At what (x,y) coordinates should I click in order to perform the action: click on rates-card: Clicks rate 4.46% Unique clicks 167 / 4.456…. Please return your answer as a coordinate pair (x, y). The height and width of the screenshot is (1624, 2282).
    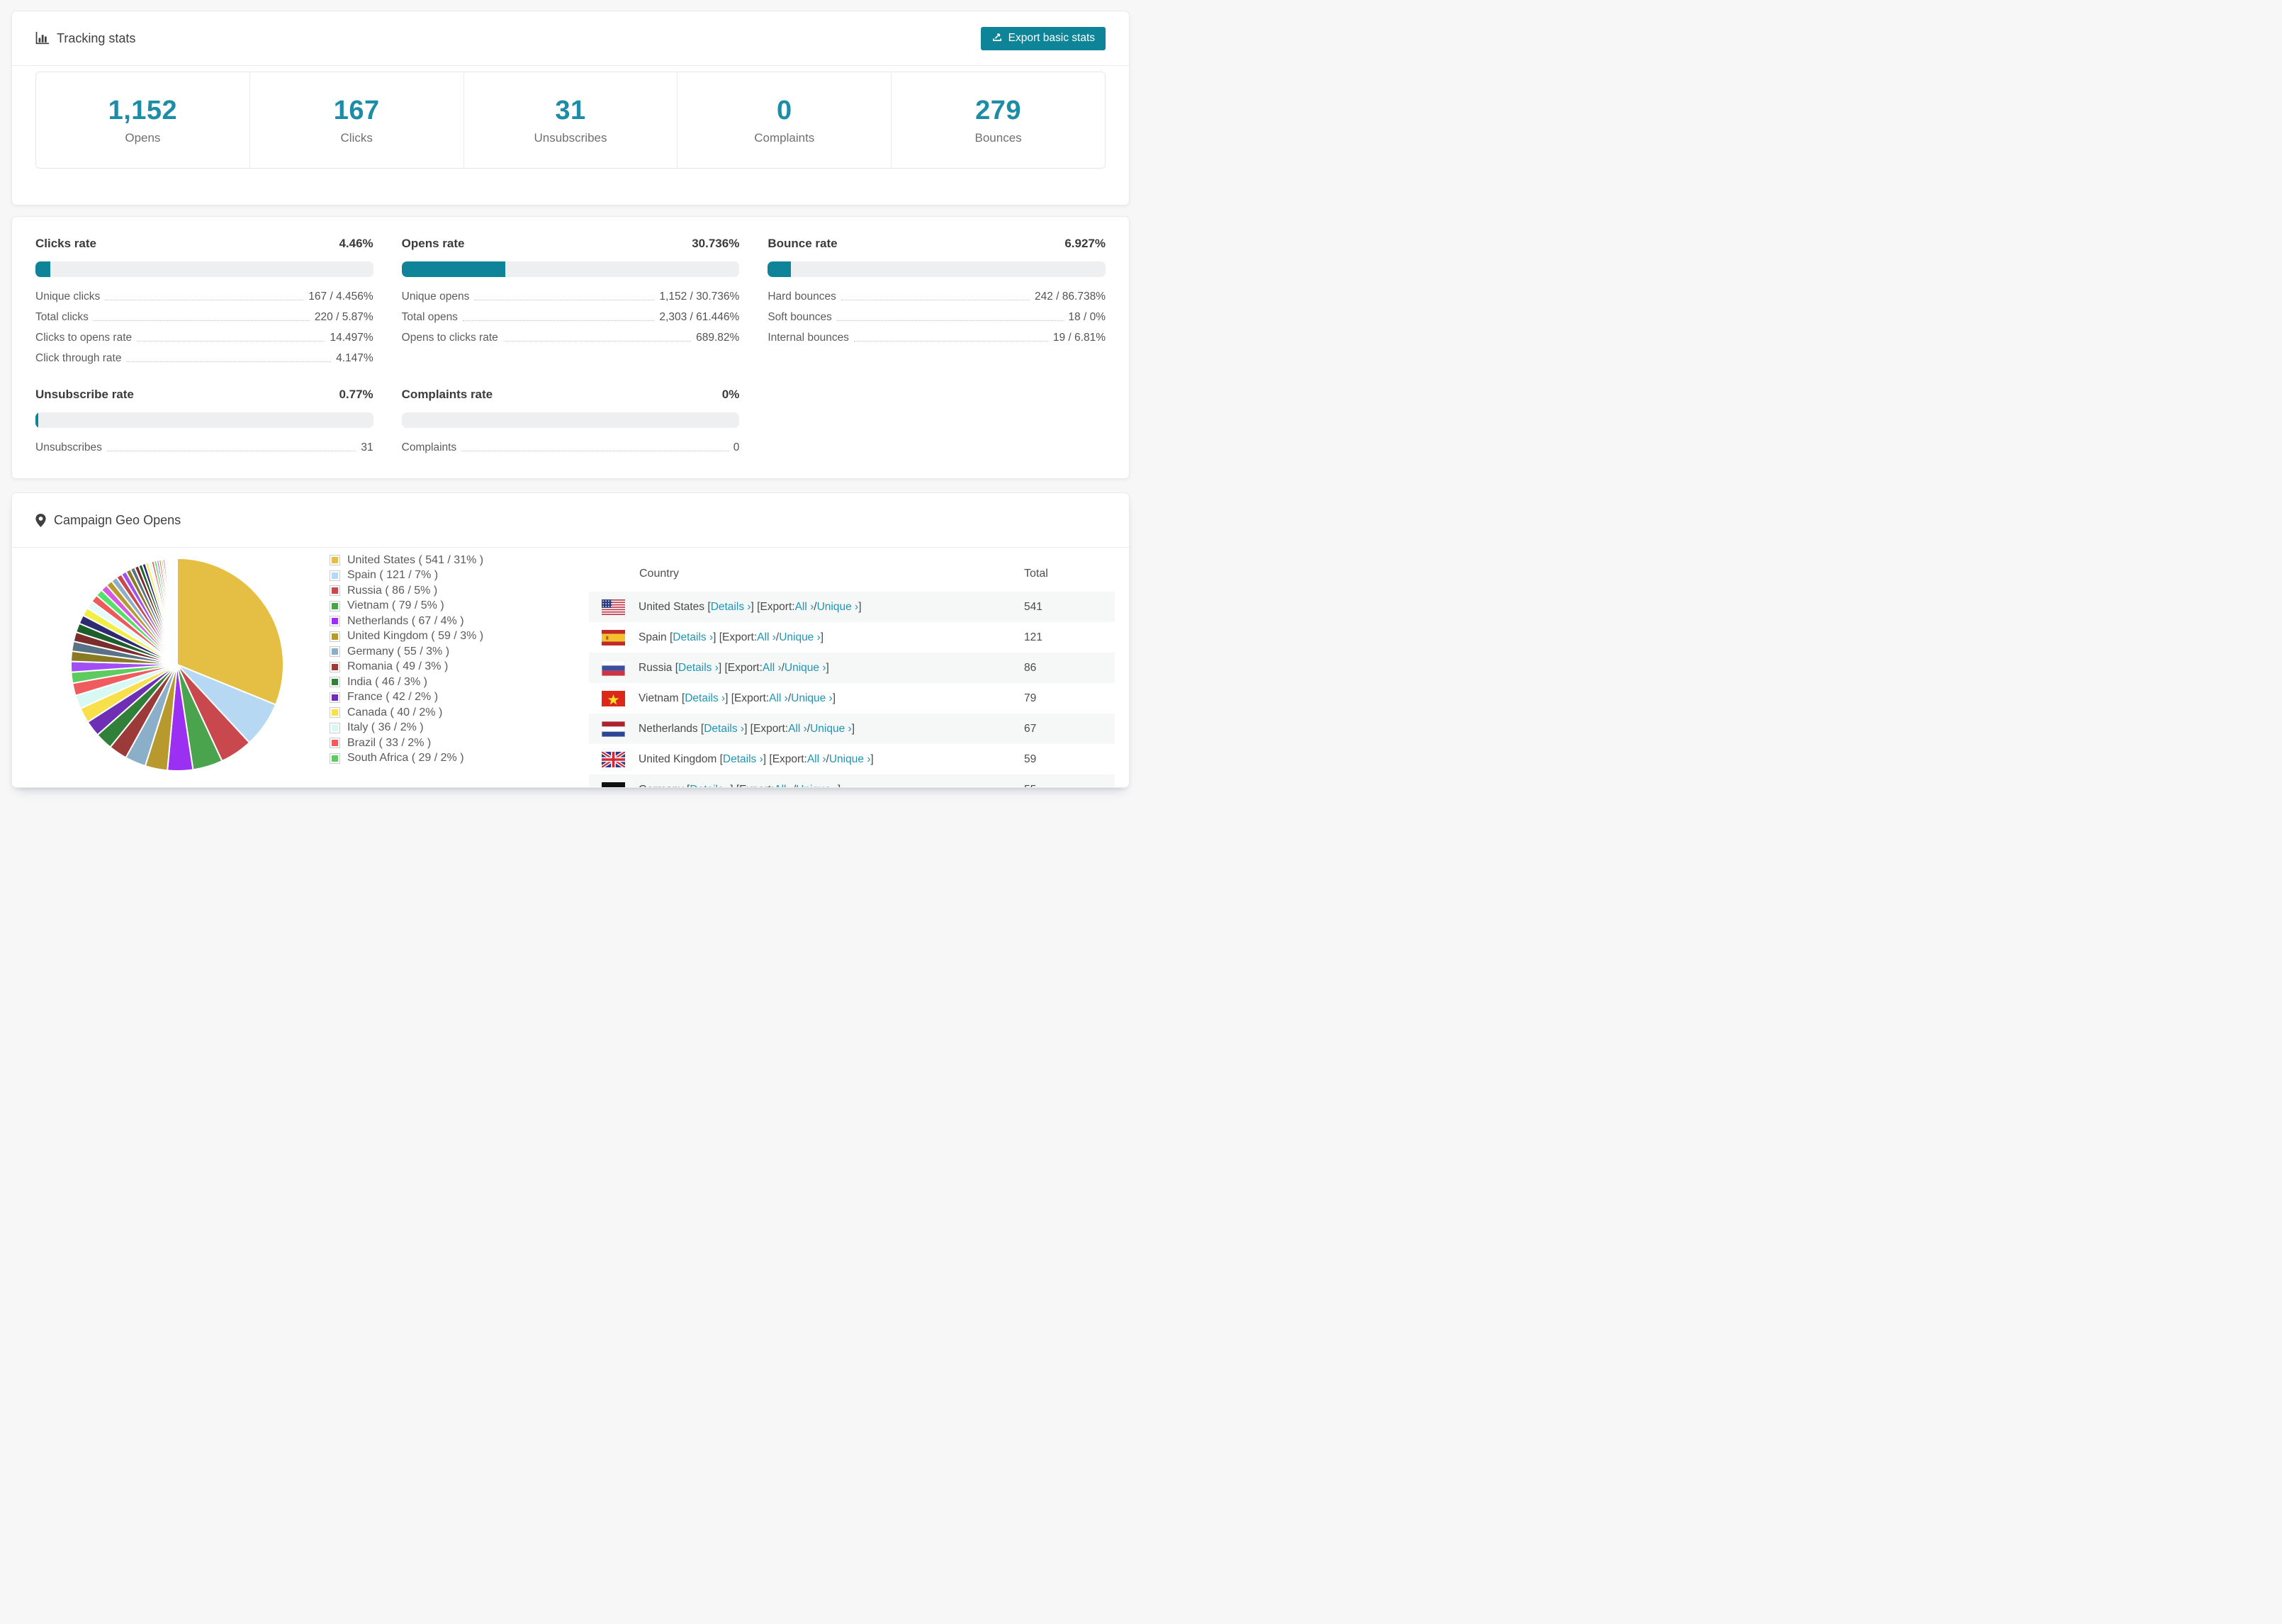
    Looking at the image, I should click on (570, 347).